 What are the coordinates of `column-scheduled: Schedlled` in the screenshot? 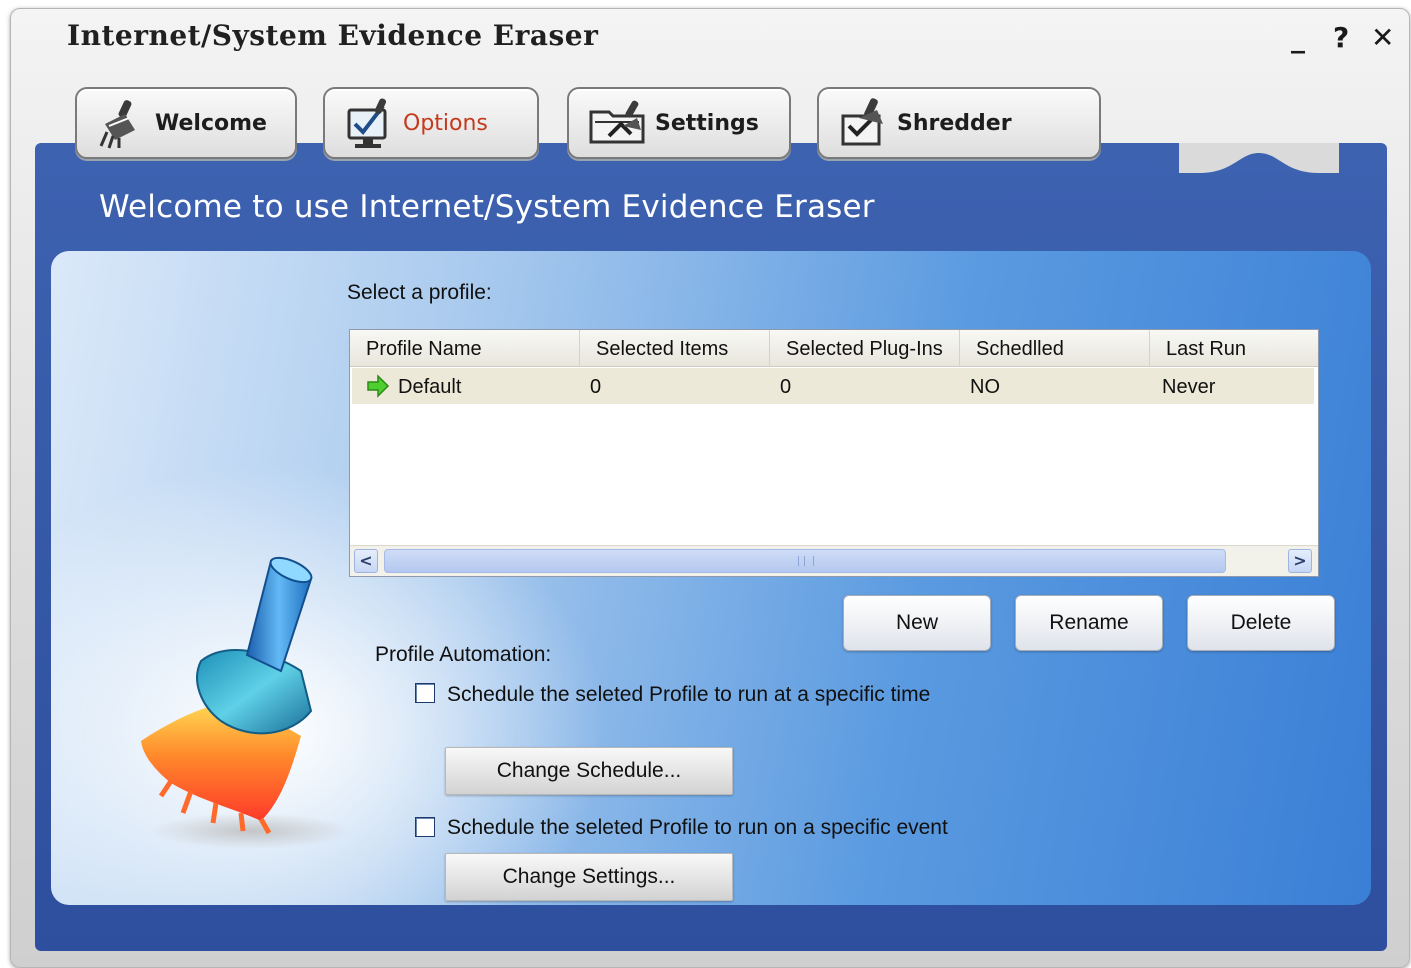 It's located at (1055, 348).